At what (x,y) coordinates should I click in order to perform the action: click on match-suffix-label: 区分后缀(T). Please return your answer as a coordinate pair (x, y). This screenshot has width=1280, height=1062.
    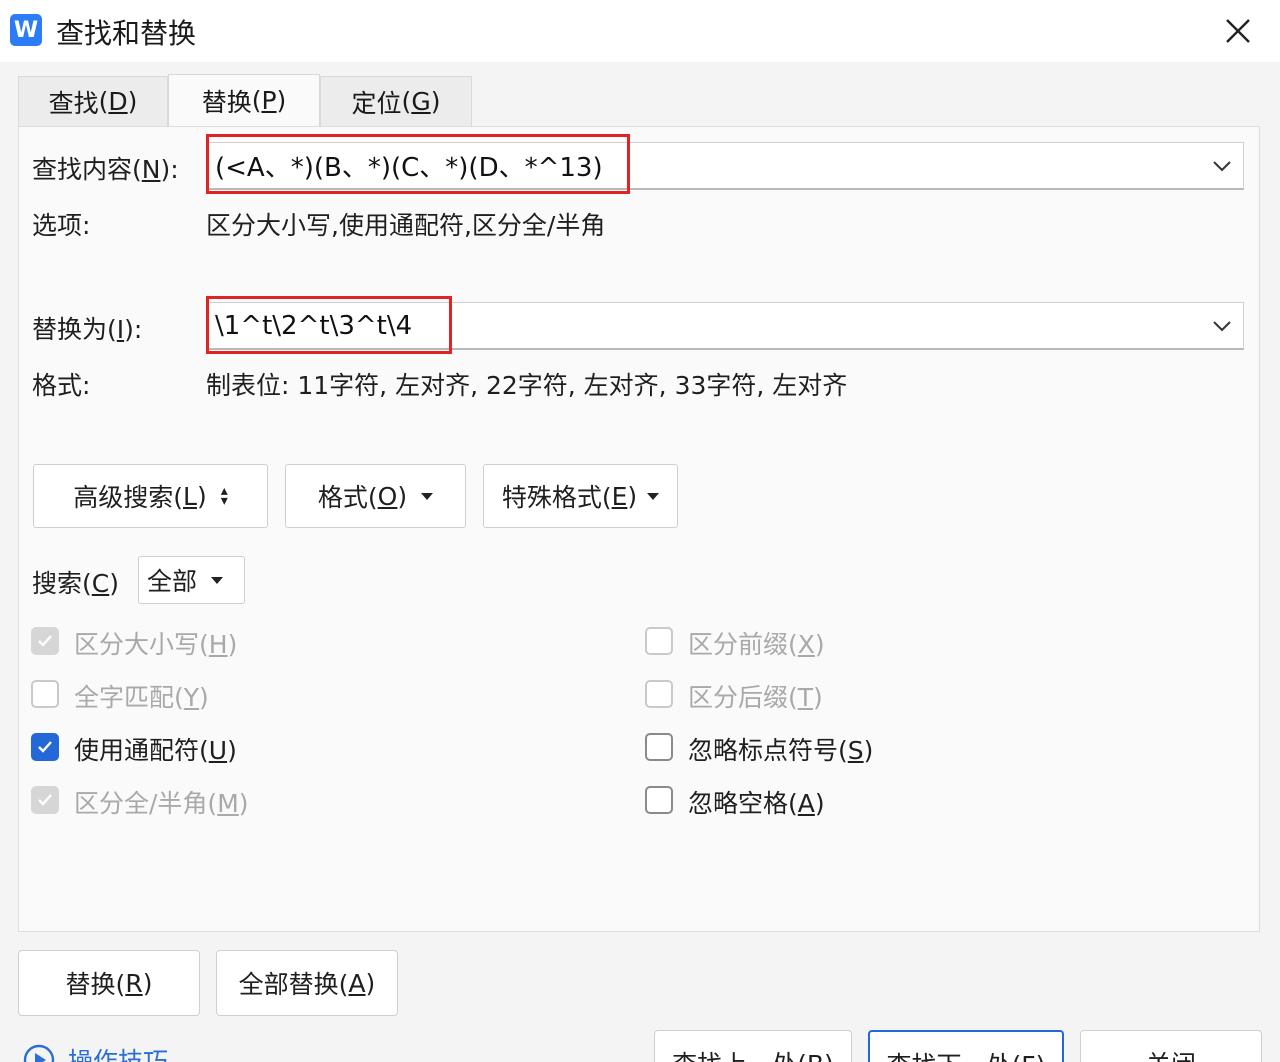
    Looking at the image, I should click on (755, 697).